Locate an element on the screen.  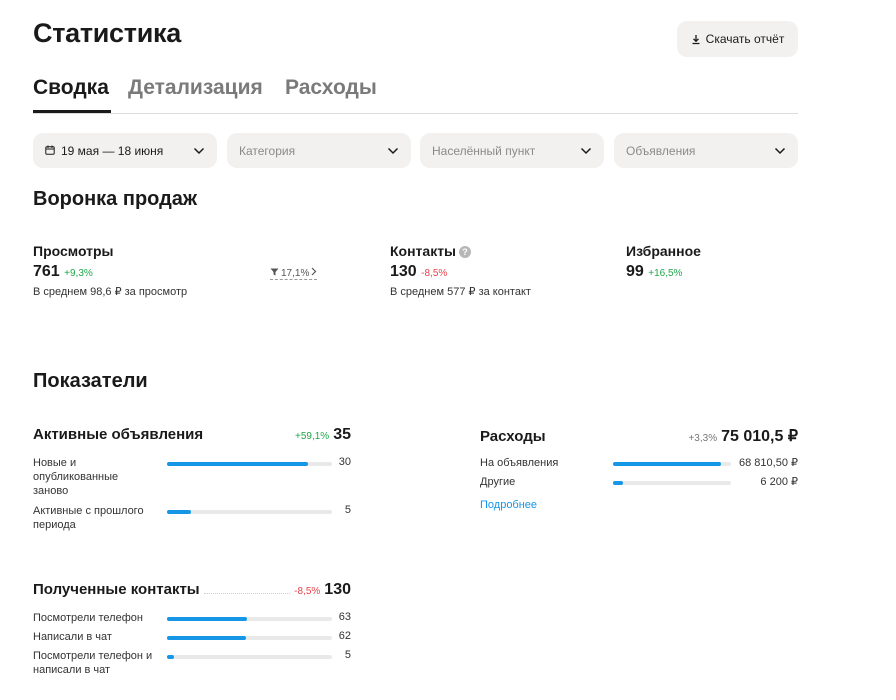
category-placeholder: Категория is located at coordinates (267, 150).